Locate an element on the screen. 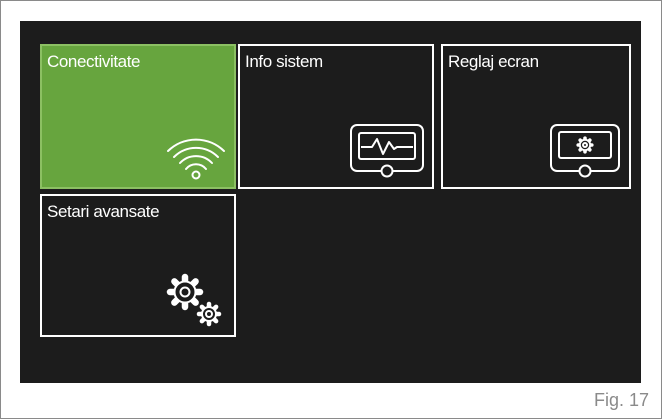 The height and width of the screenshot is (419, 662). tile-reglaj-ecran: Reglaj ecran is located at coordinates (536, 116).